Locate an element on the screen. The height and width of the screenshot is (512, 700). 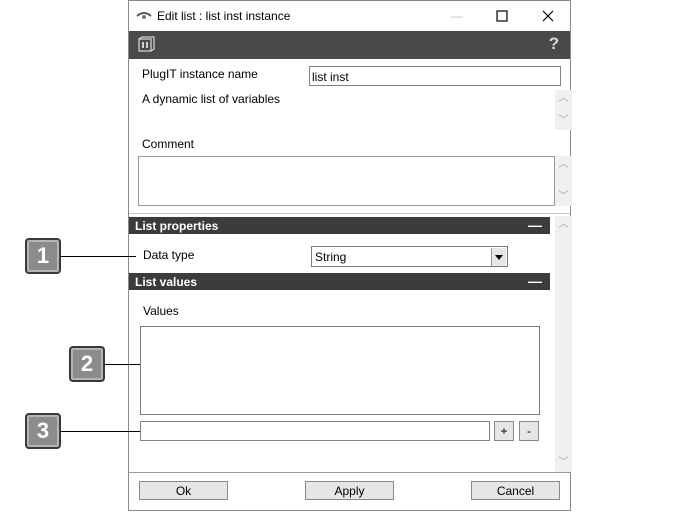
description-scrollbar: ︿ ﹀ is located at coordinates (563, 110).